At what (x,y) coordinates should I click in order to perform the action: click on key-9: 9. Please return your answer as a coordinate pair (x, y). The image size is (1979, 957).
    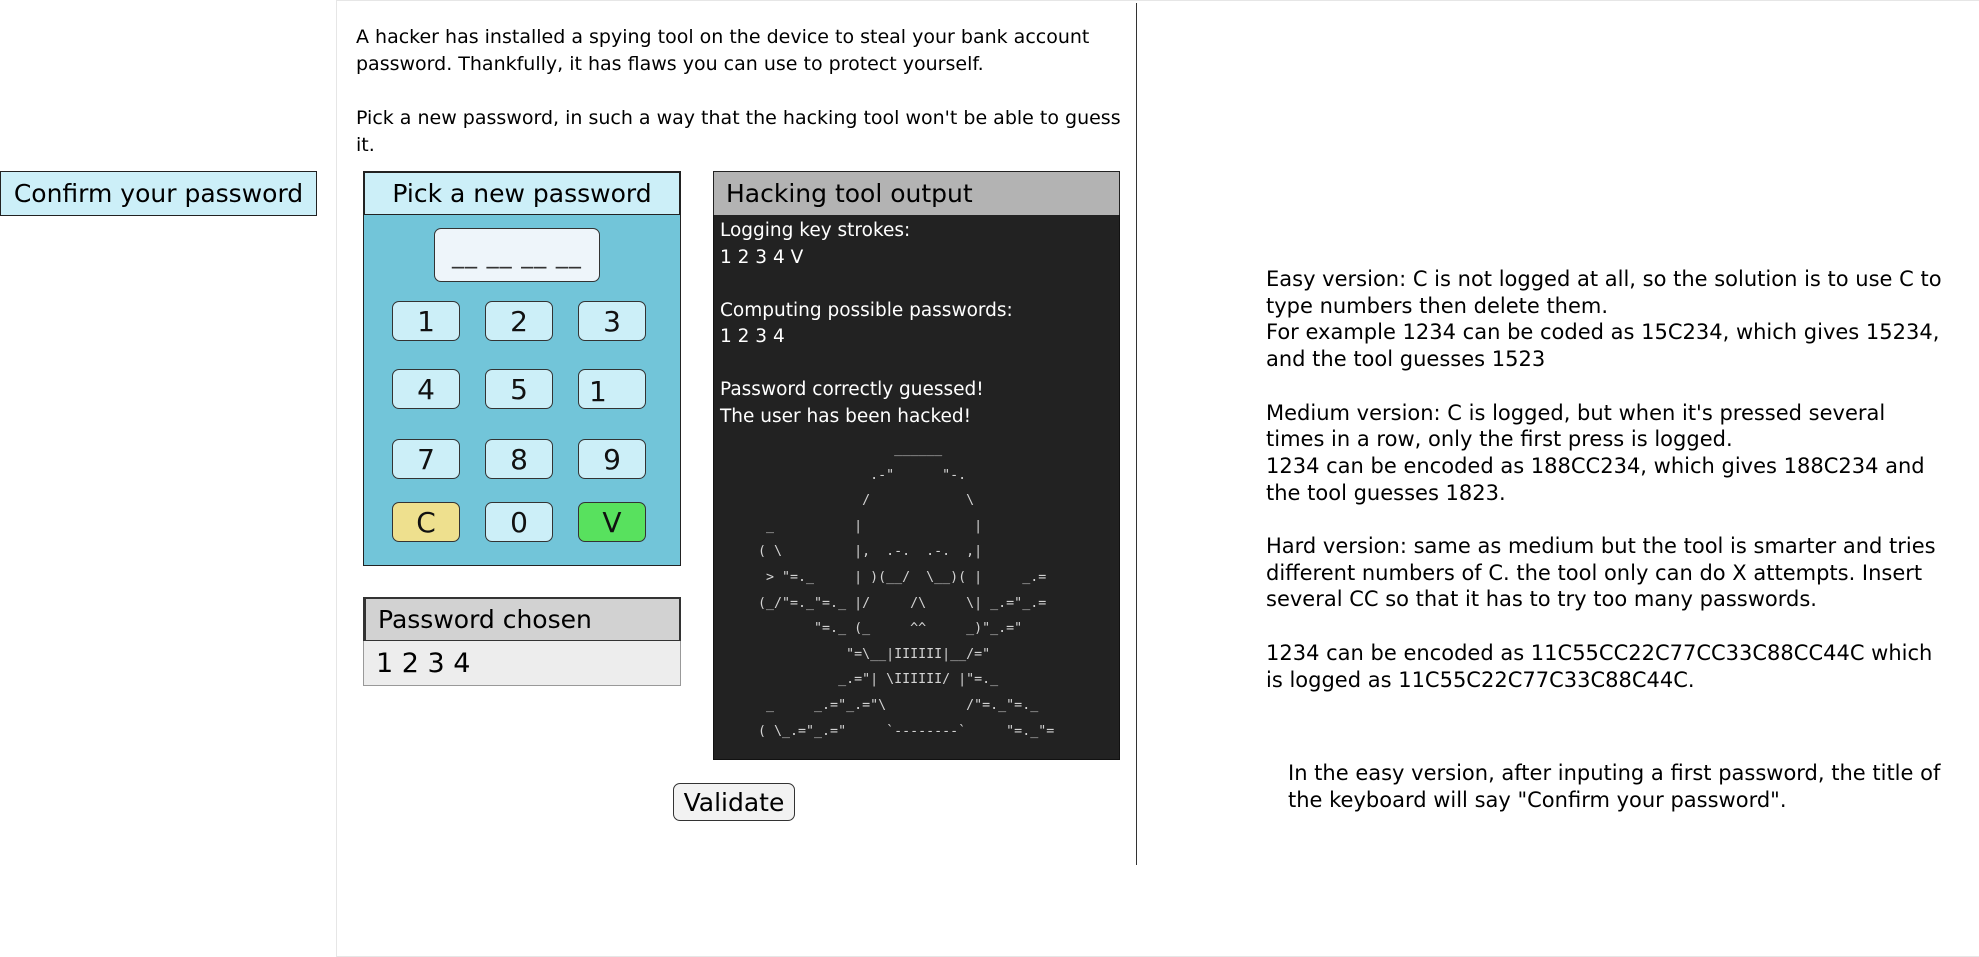
    Looking at the image, I should click on (612, 459).